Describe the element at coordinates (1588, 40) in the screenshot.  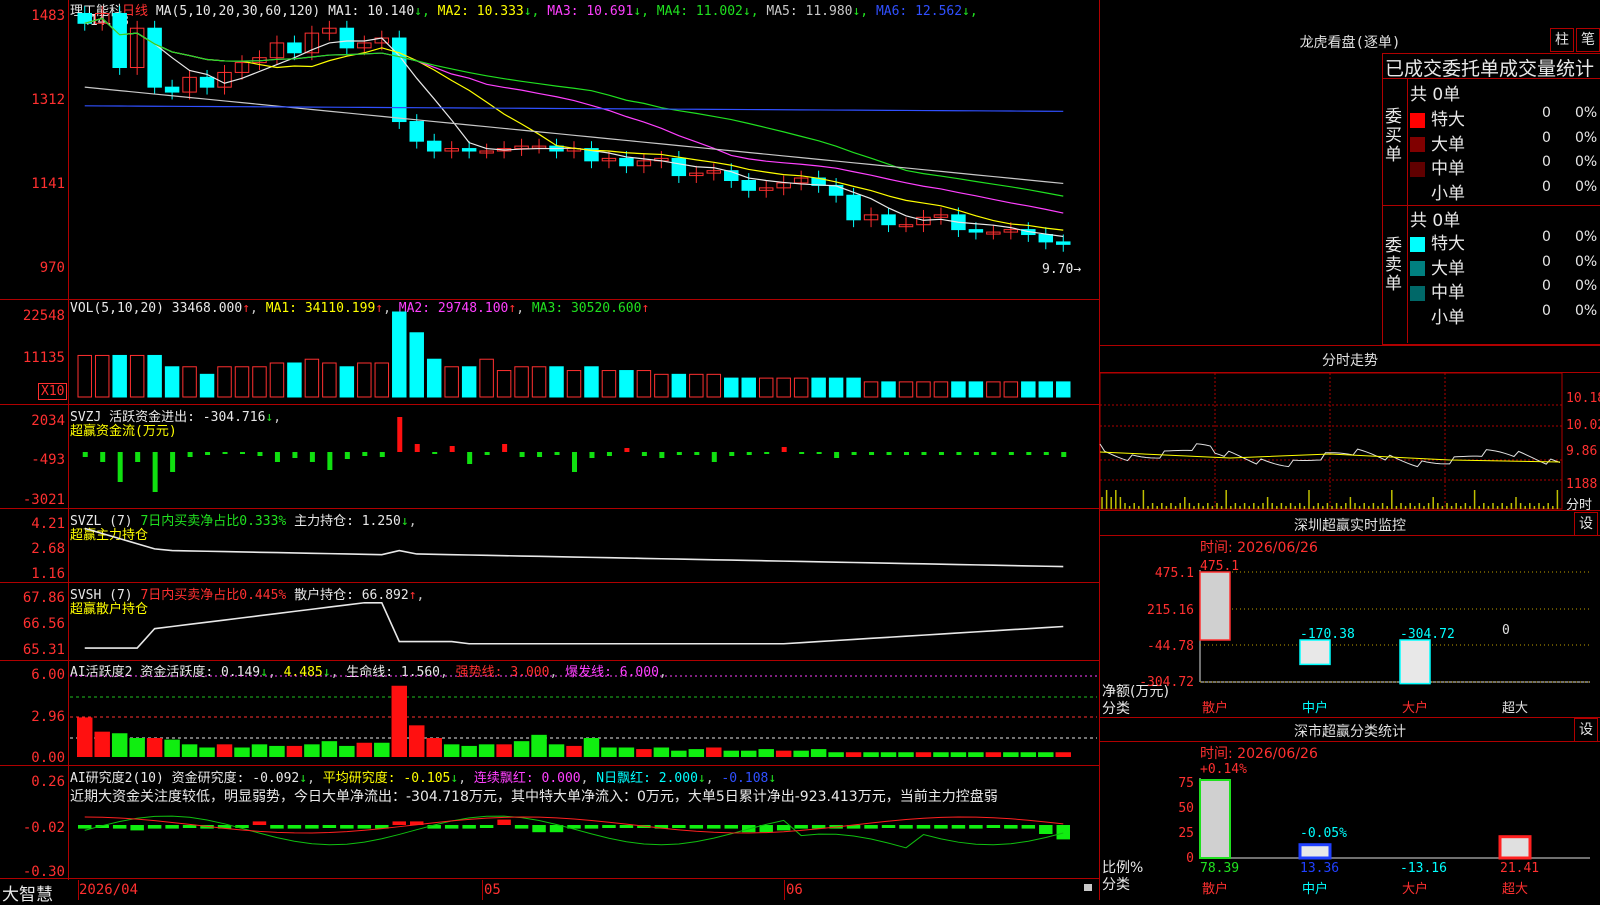
I see `tick-mode-button: 笔` at that location.